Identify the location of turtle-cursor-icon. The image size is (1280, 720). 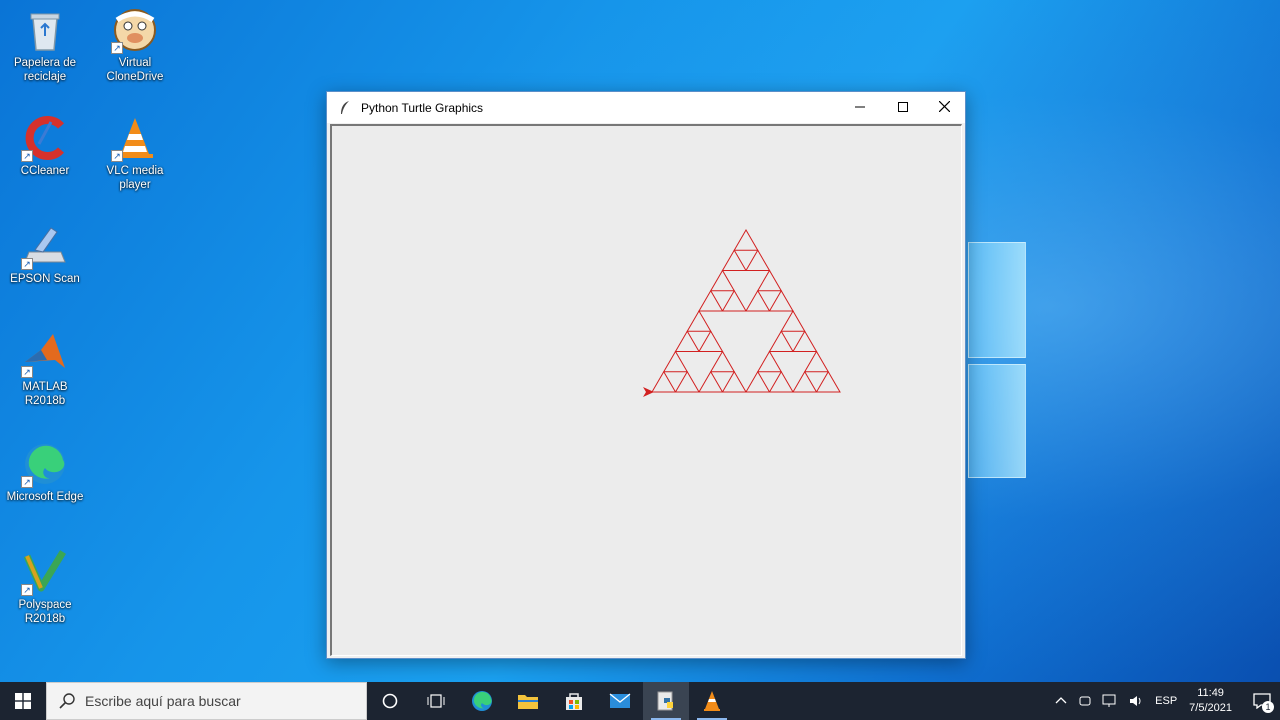
(648, 392).